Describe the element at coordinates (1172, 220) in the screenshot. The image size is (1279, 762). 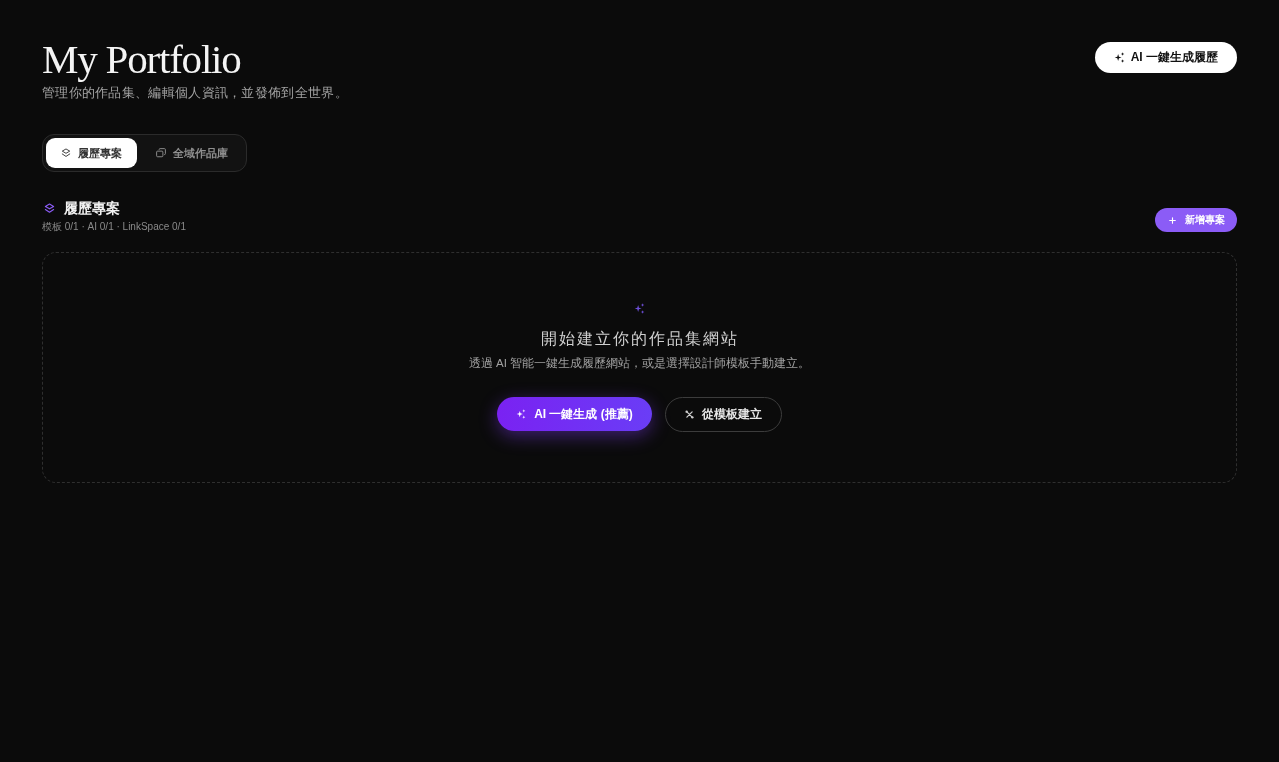
I see `plus-icon` at that location.